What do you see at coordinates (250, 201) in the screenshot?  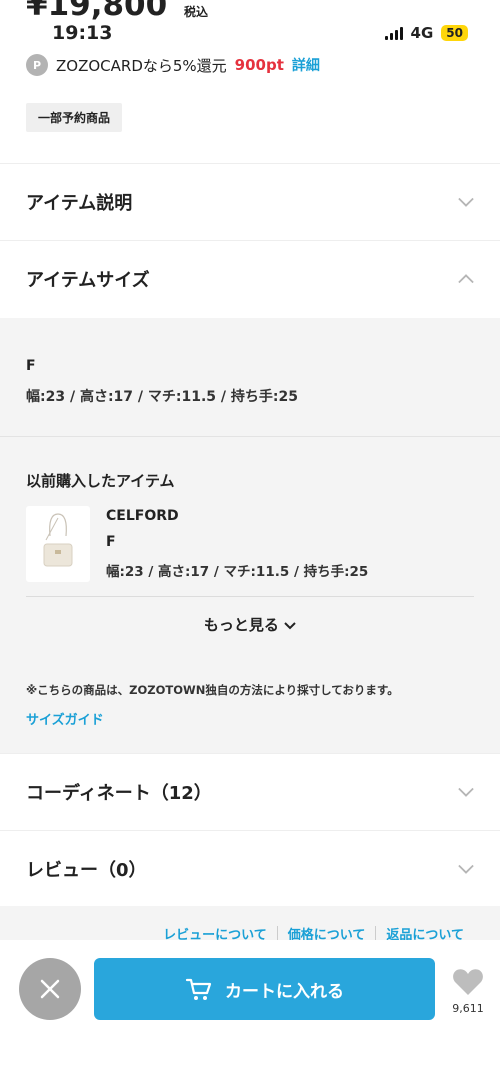 I see `accordion-item-description: アイテム説明` at bounding box center [250, 201].